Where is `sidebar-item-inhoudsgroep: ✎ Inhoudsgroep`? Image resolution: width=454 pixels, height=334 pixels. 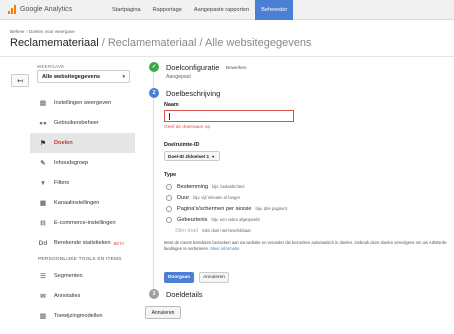 sidebar-item-inhoudsgroep: ✎ Inhoudsgroep is located at coordinates (82, 163).